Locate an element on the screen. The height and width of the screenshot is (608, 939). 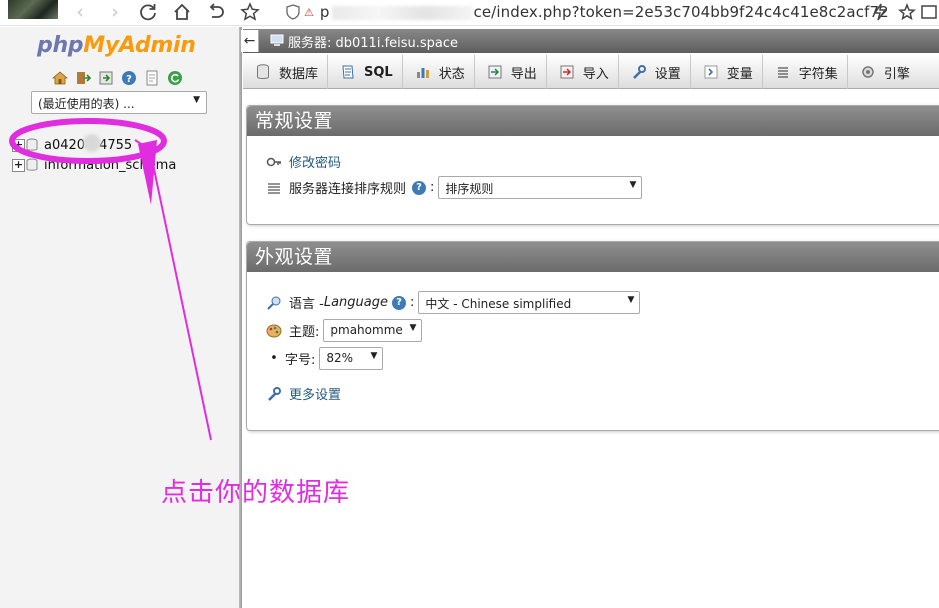
fontsize-select: 82% ▼ is located at coordinates (351, 358).